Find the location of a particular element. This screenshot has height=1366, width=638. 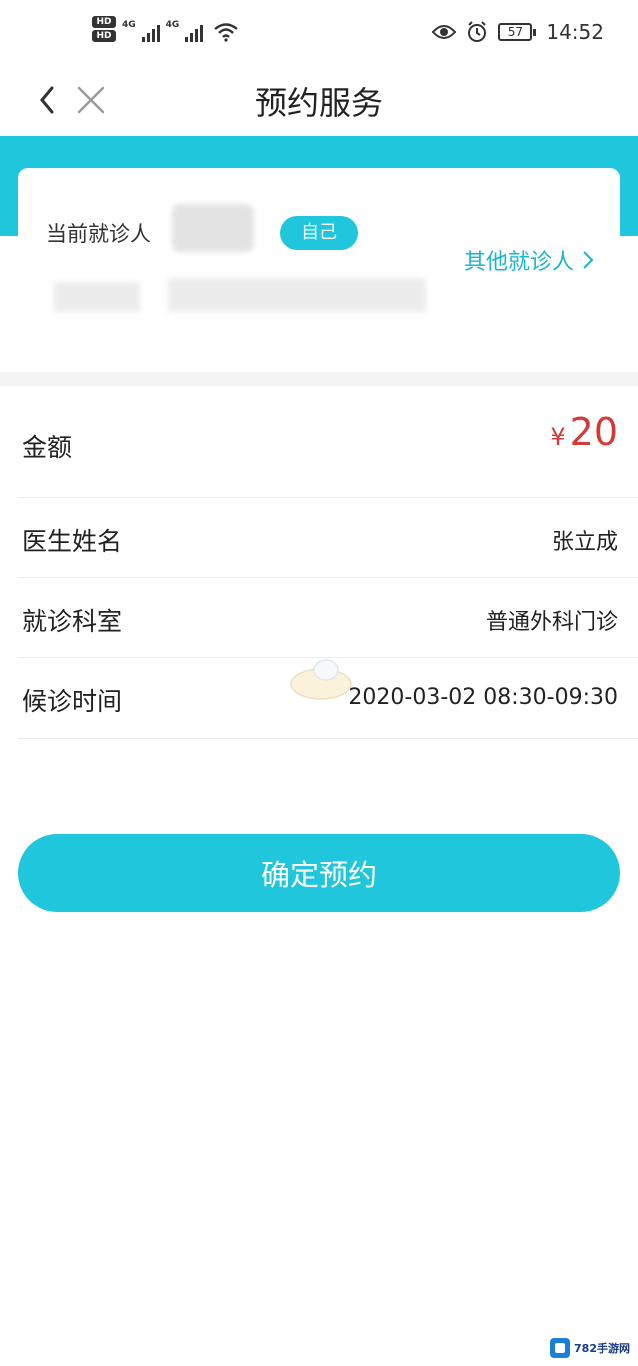

network-type-1: 4G is located at coordinates (129, 25).